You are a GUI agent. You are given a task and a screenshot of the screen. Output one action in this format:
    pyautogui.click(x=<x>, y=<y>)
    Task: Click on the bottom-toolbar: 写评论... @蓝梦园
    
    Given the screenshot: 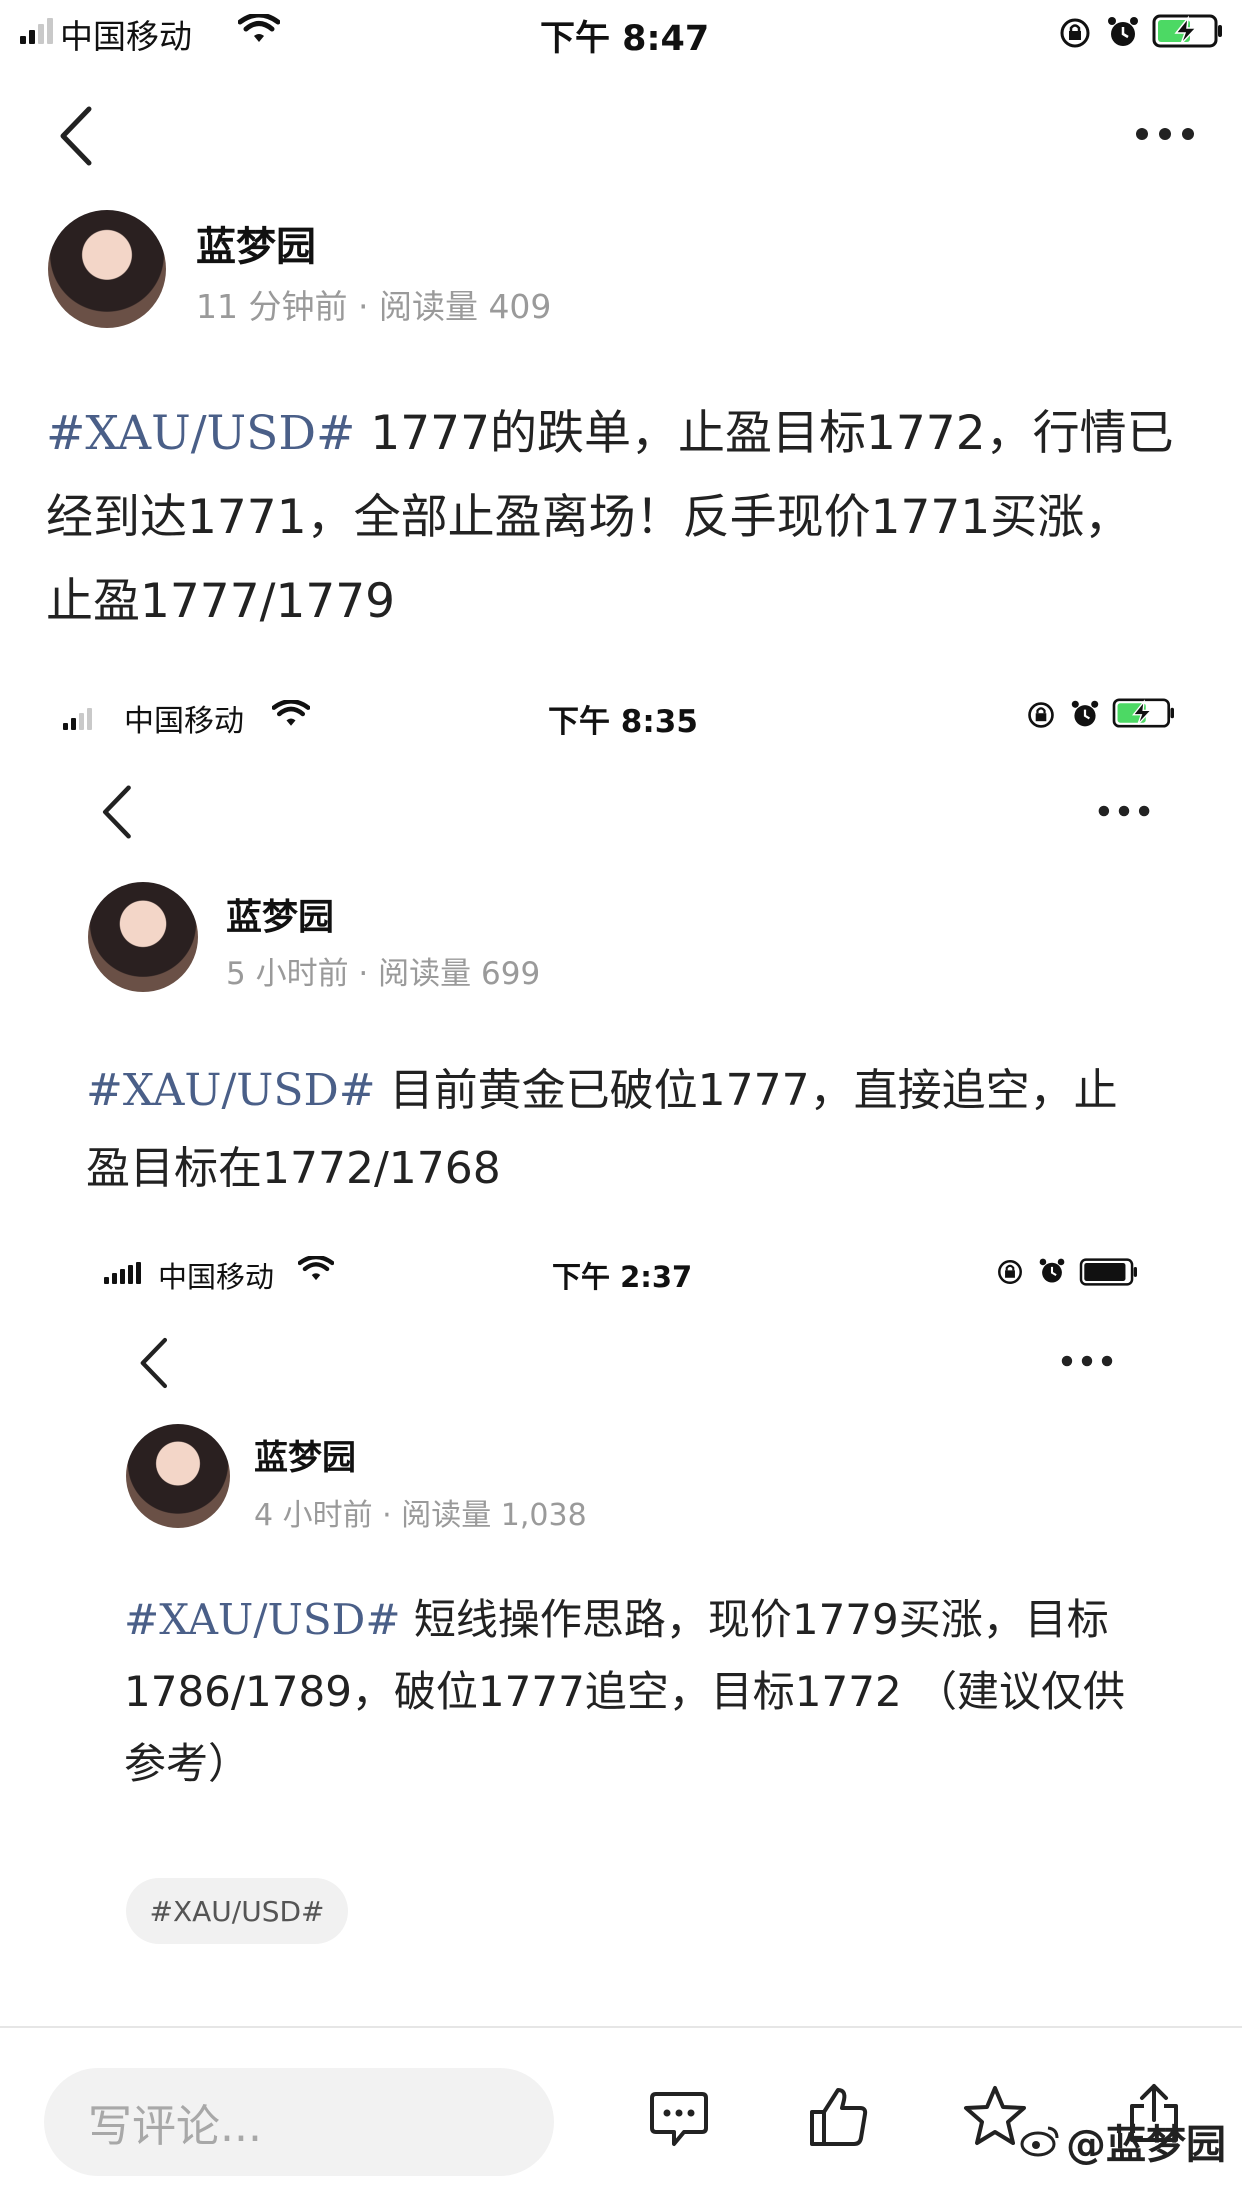 What is the action you would take?
    pyautogui.click(x=621, y=2118)
    